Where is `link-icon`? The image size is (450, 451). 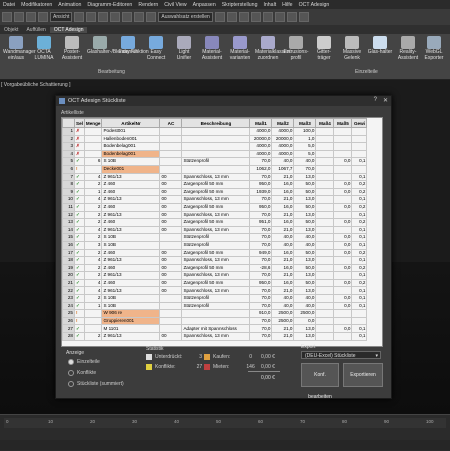
link-icon is located at coordinates (31, 17).